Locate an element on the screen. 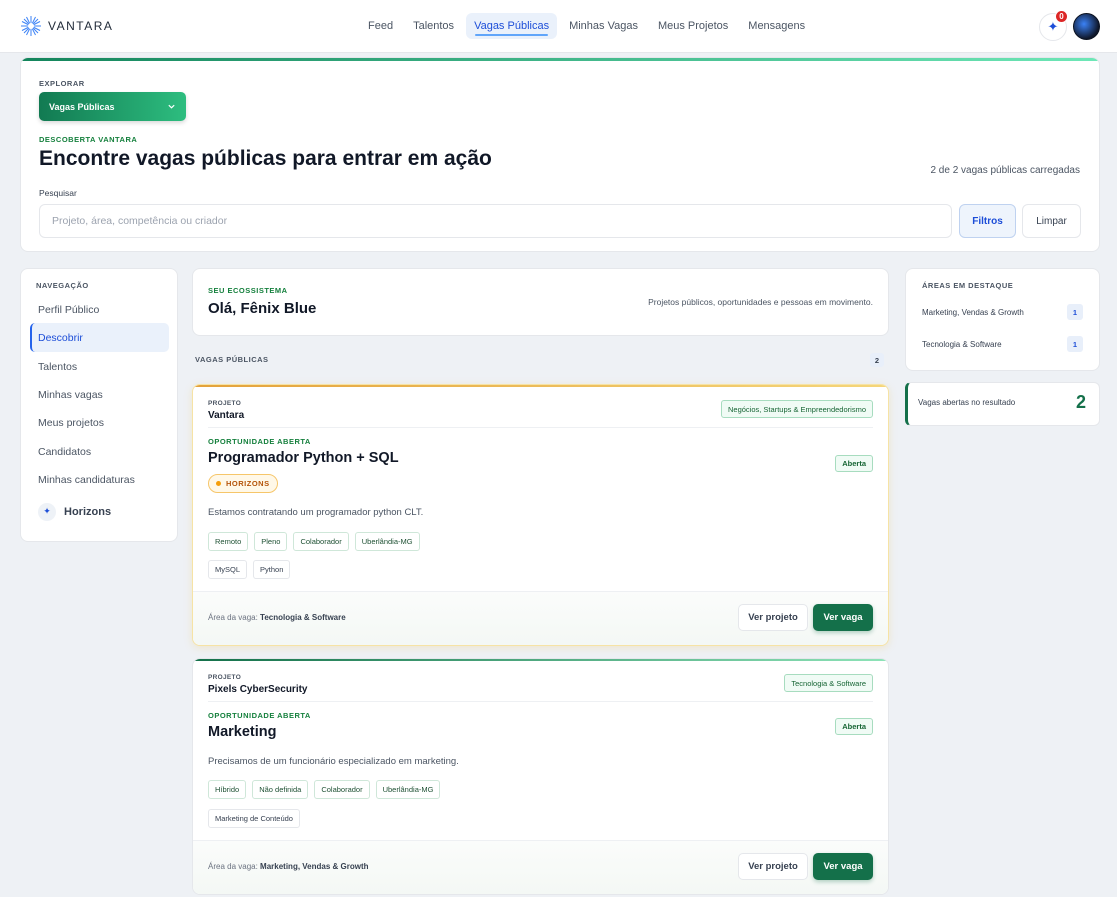 The image size is (1117, 897). job-area: Área da vaga: Tecnologia & Software is located at coordinates (277, 617).